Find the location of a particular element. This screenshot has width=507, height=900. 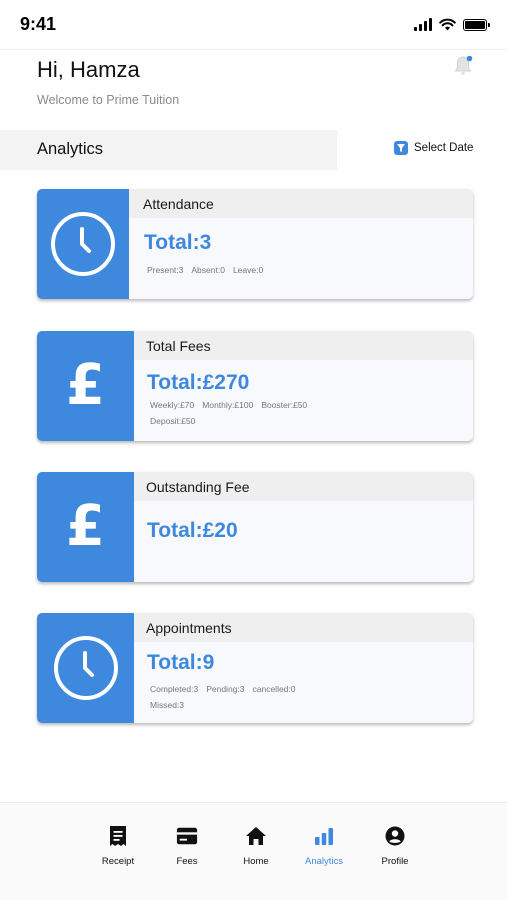

nav-label: Profile is located at coordinates (395, 861).